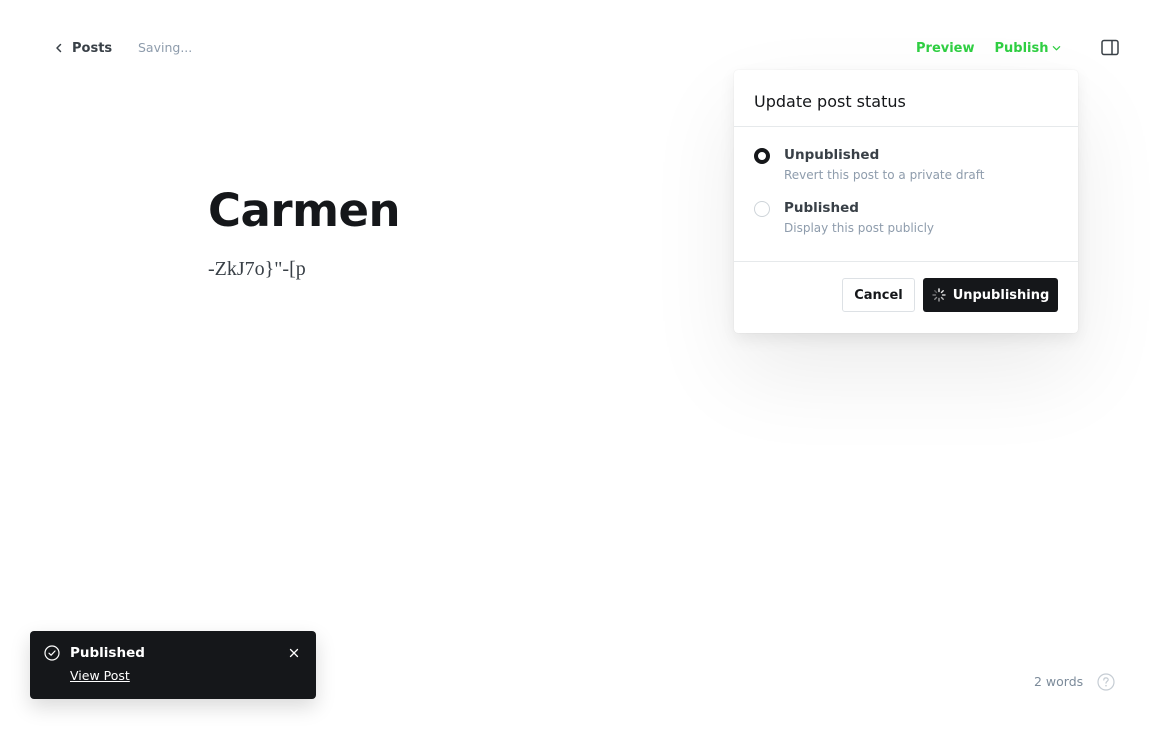 The width and height of the screenshot is (1156, 729). I want to click on preview-button: Preview, so click(945, 48).